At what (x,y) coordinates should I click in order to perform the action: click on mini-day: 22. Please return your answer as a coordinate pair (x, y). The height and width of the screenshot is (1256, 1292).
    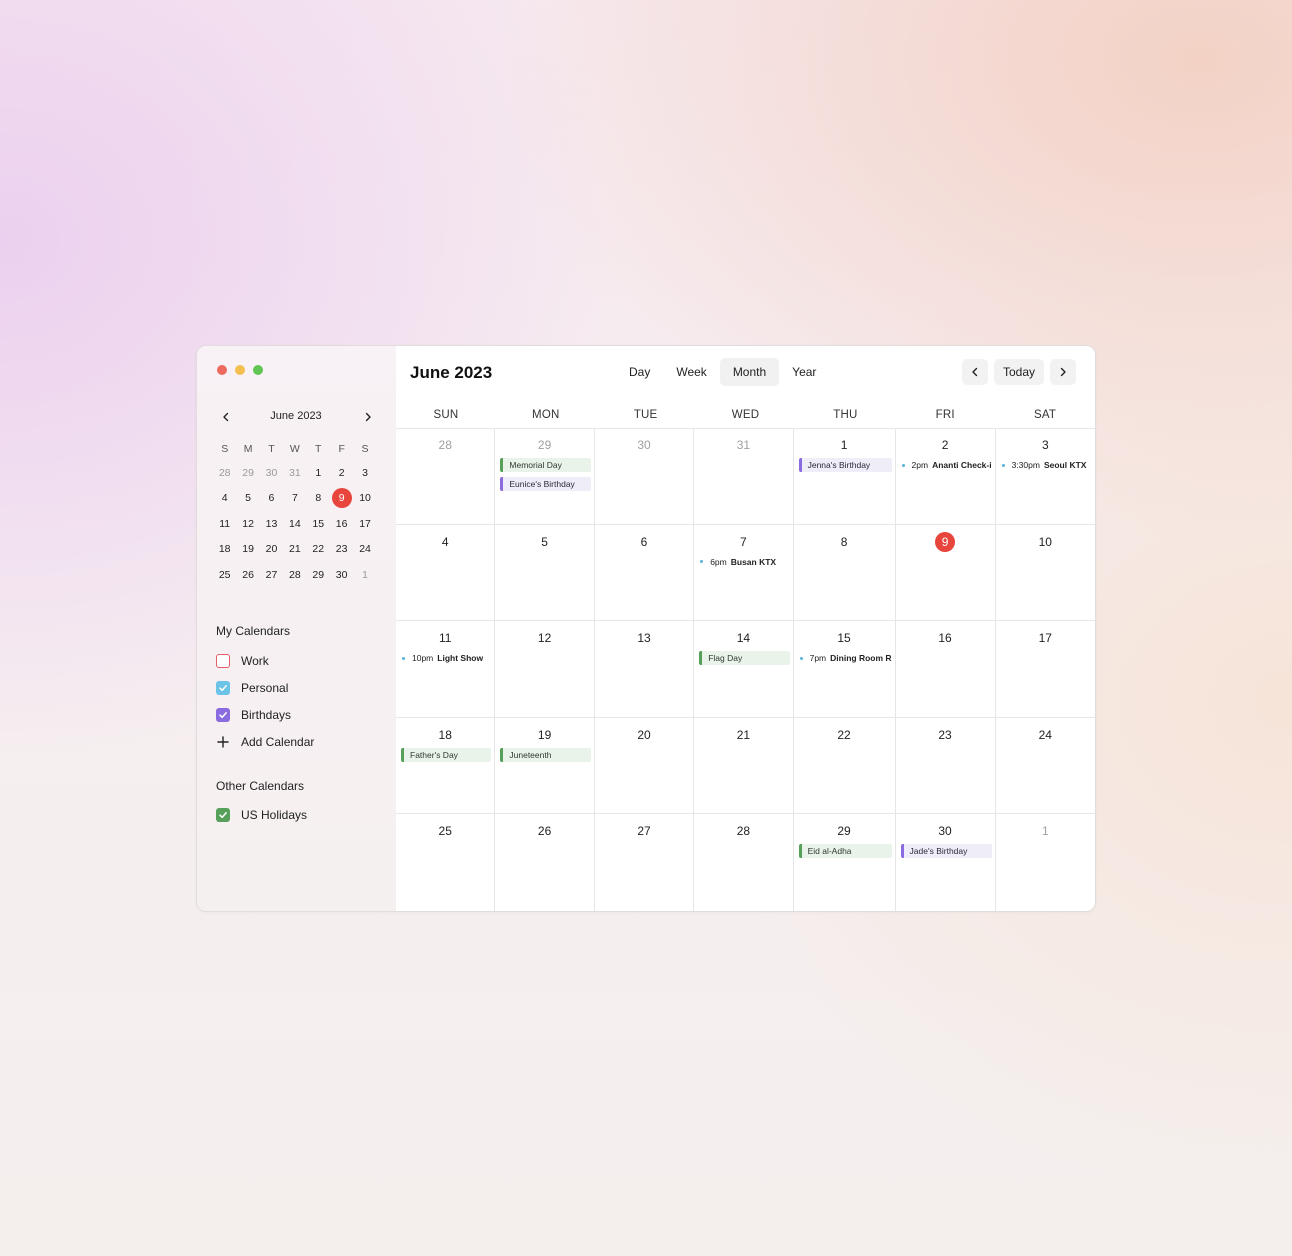
    Looking at the image, I should click on (318, 550).